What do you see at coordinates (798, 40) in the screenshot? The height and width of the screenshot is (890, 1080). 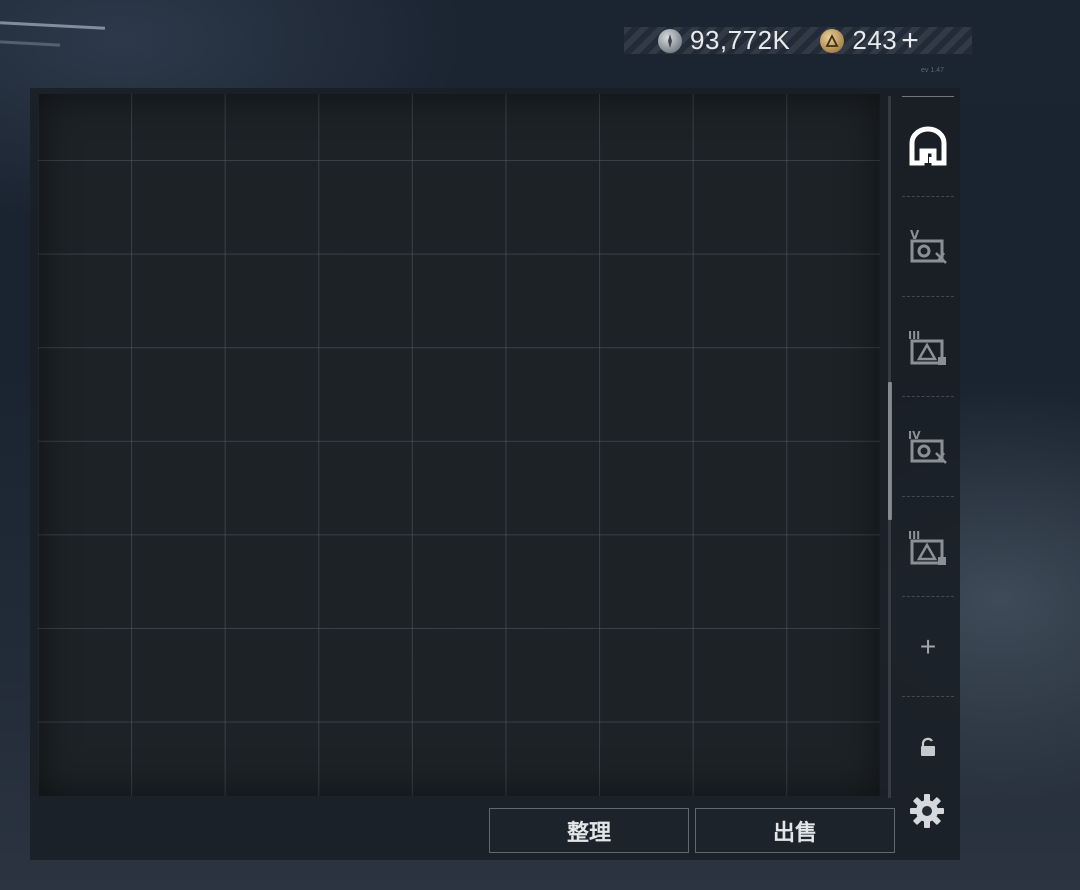 I see `currency-bar: 93,772K 243 +` at bounding box center [798, 40].